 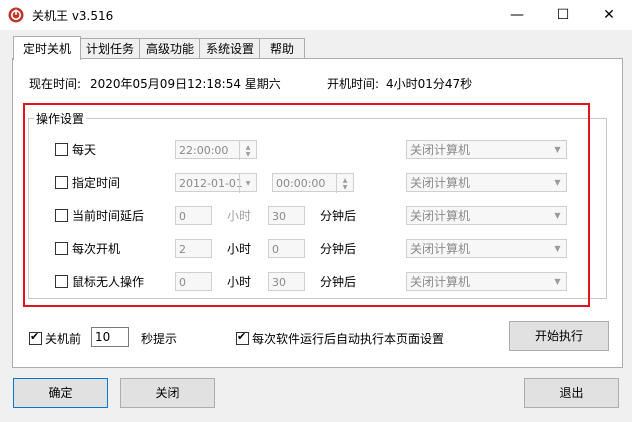 I want to click on pre-shutdown-prompt-checkbox, so click(x=35, y=337).